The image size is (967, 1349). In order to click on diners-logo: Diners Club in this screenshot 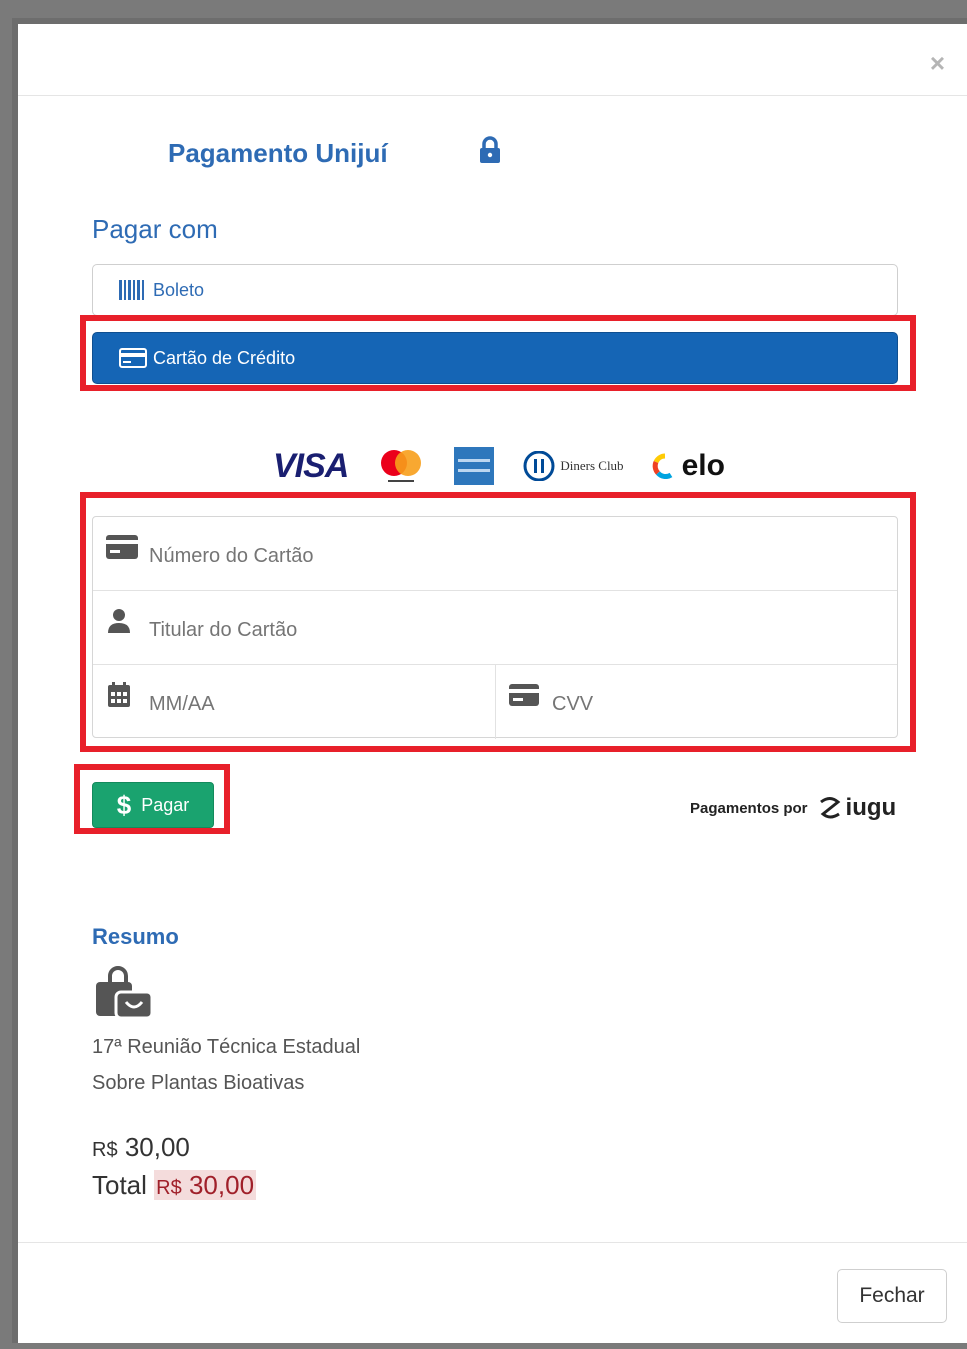, I will do `click(573, 466)`.